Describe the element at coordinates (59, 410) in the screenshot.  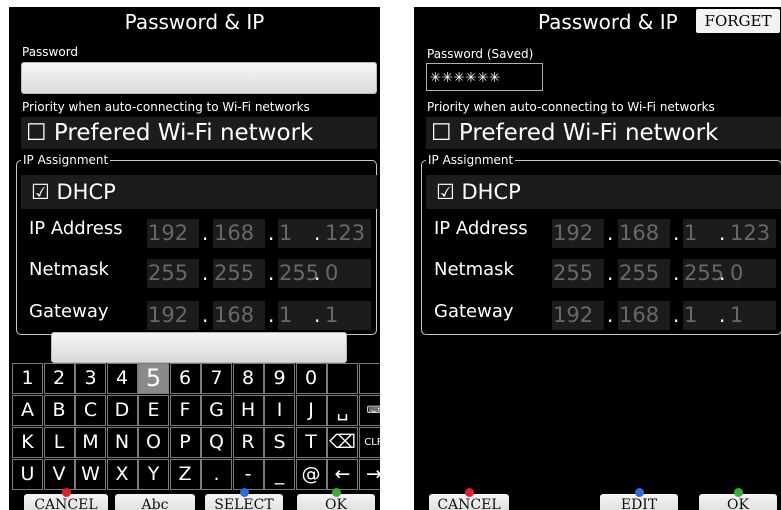
I see `key-B: B` at that location.